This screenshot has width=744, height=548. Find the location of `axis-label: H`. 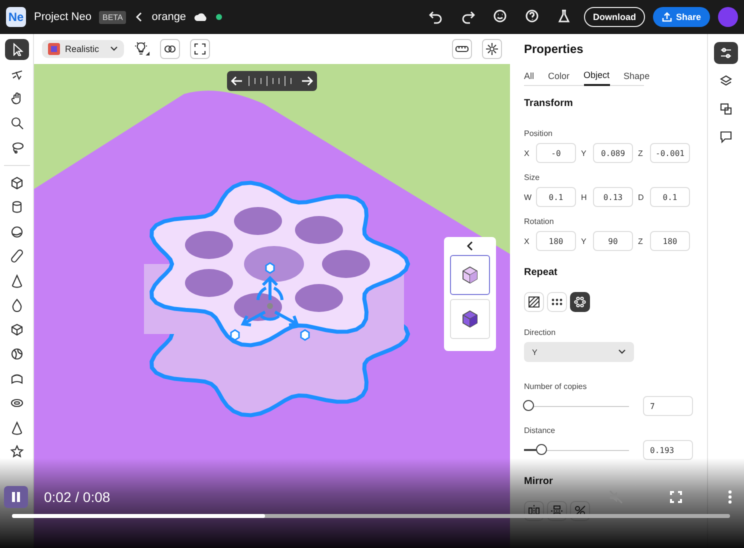

axis-label: H is located at coordinates (584, 197).